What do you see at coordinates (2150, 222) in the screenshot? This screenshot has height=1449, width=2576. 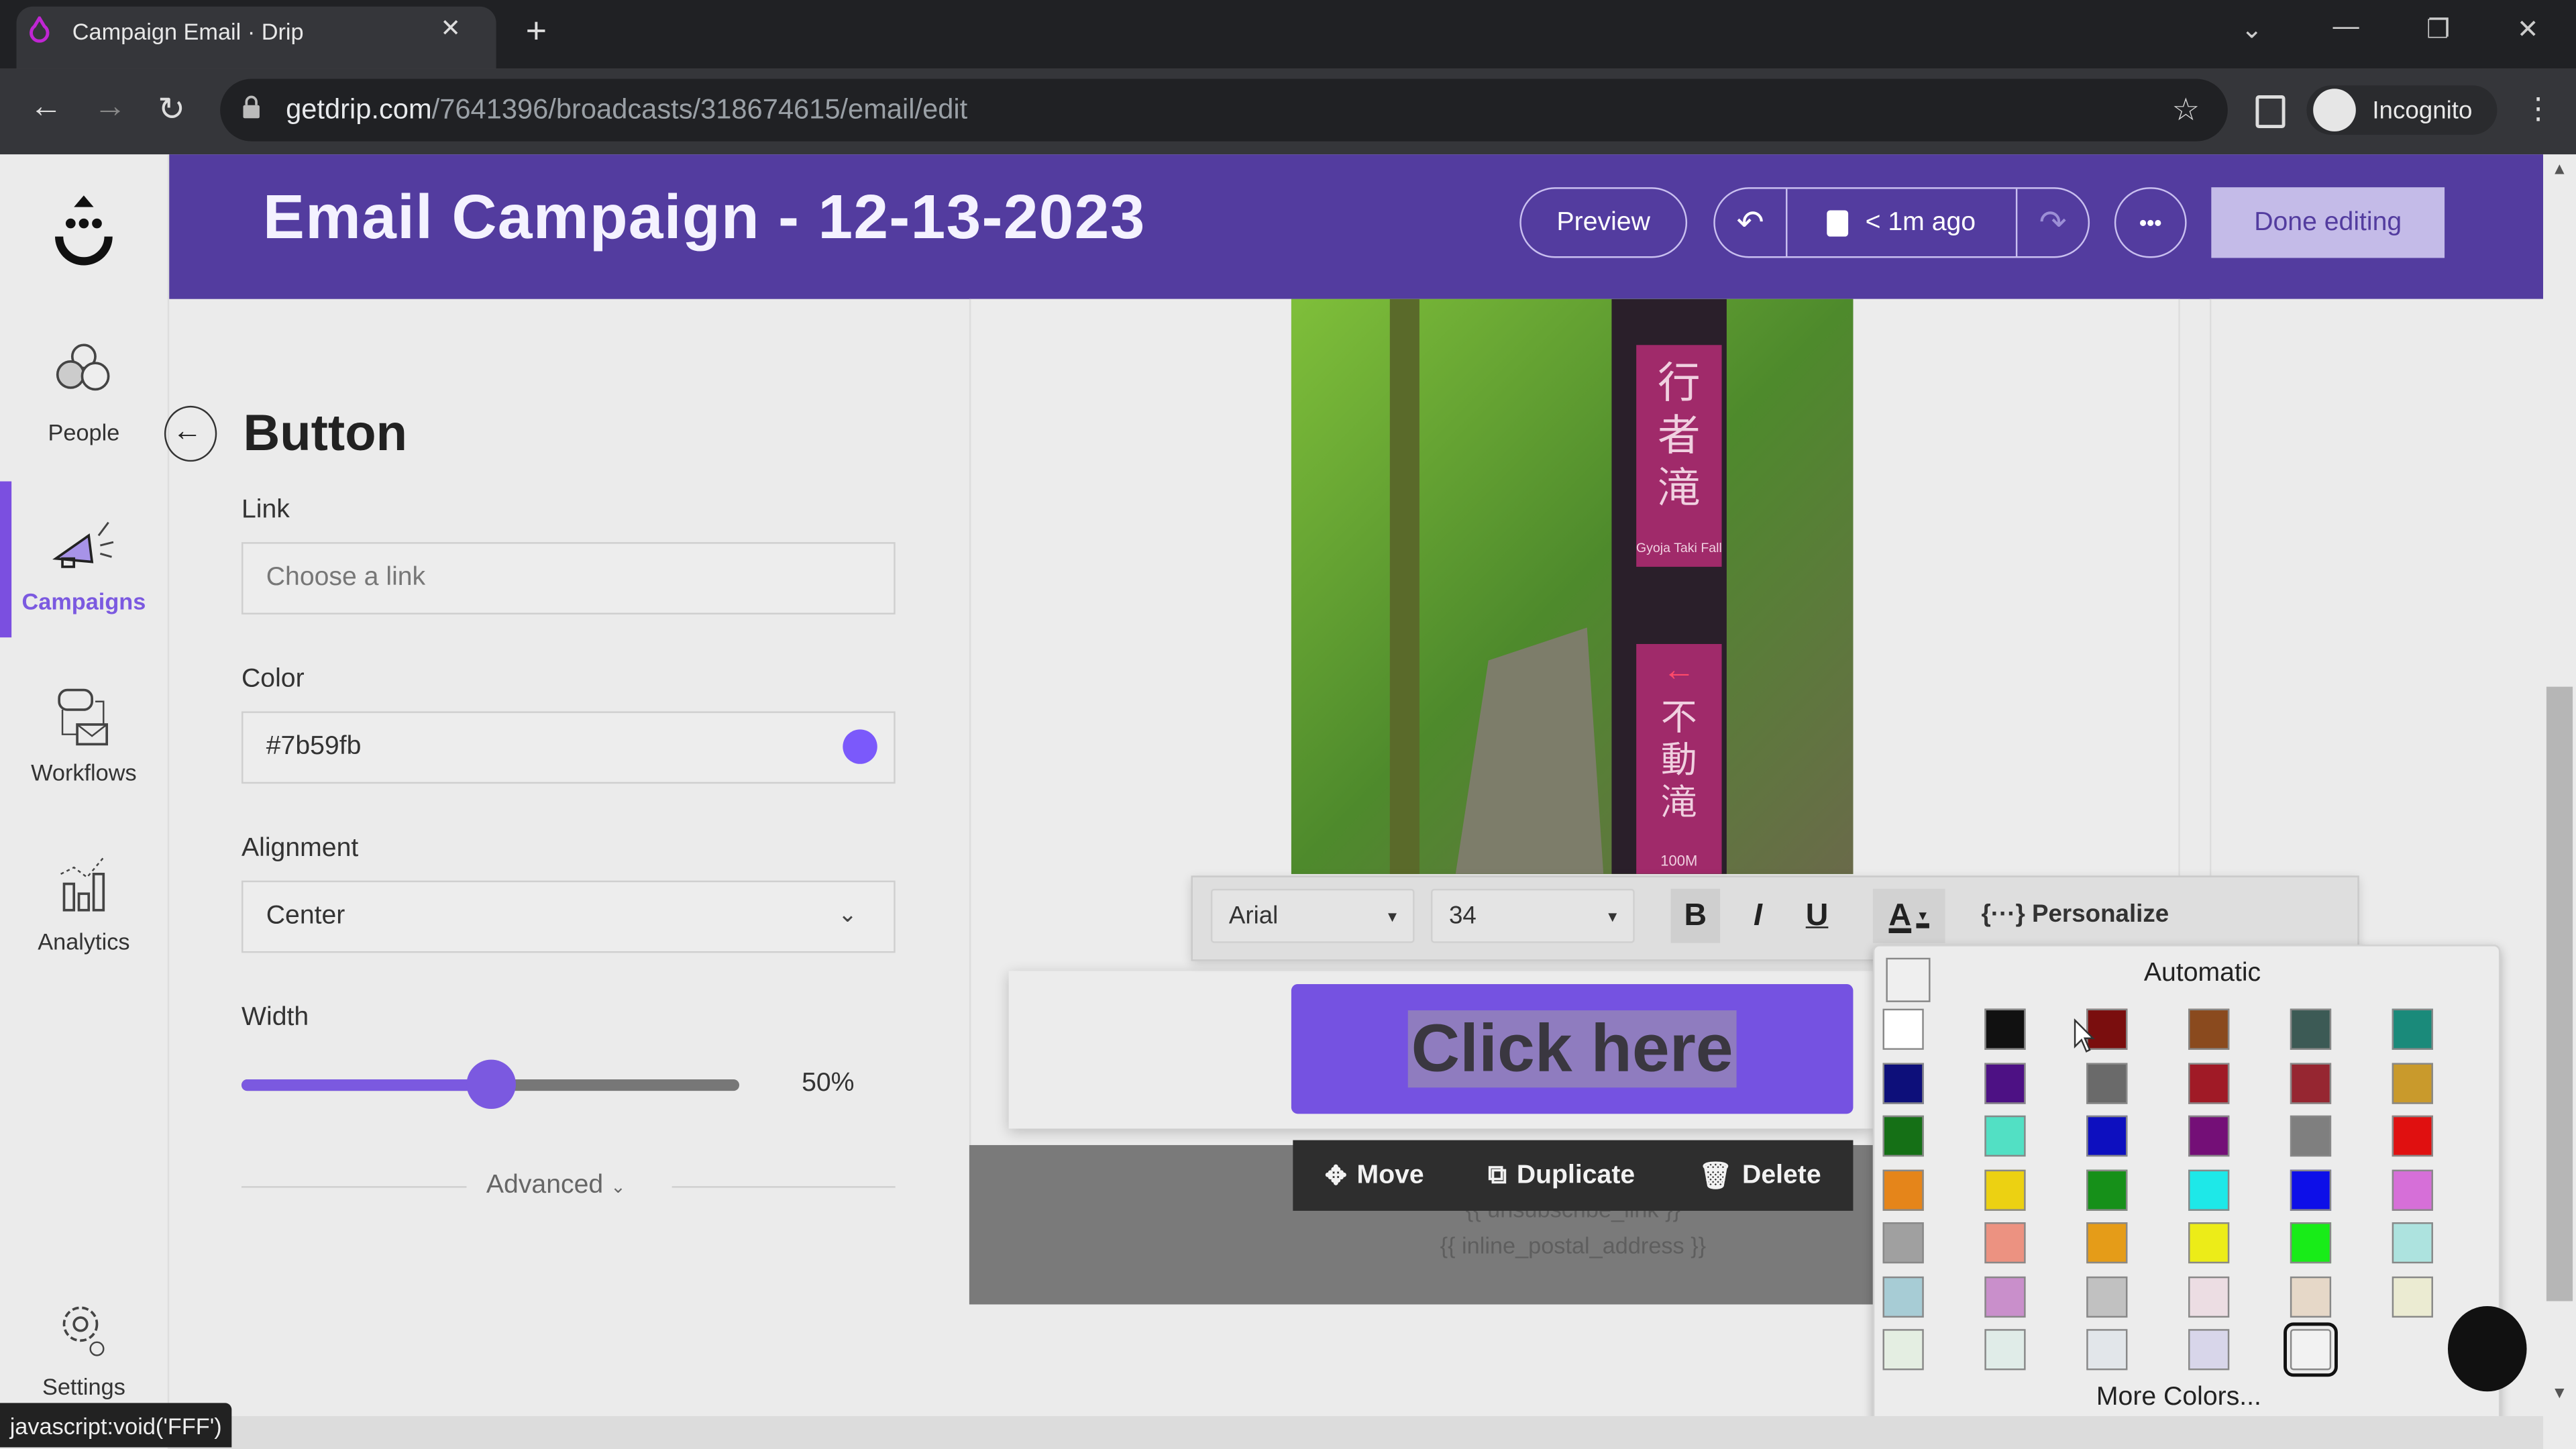 I see `more-options-button: •••` at bounding box center [2150, 222].